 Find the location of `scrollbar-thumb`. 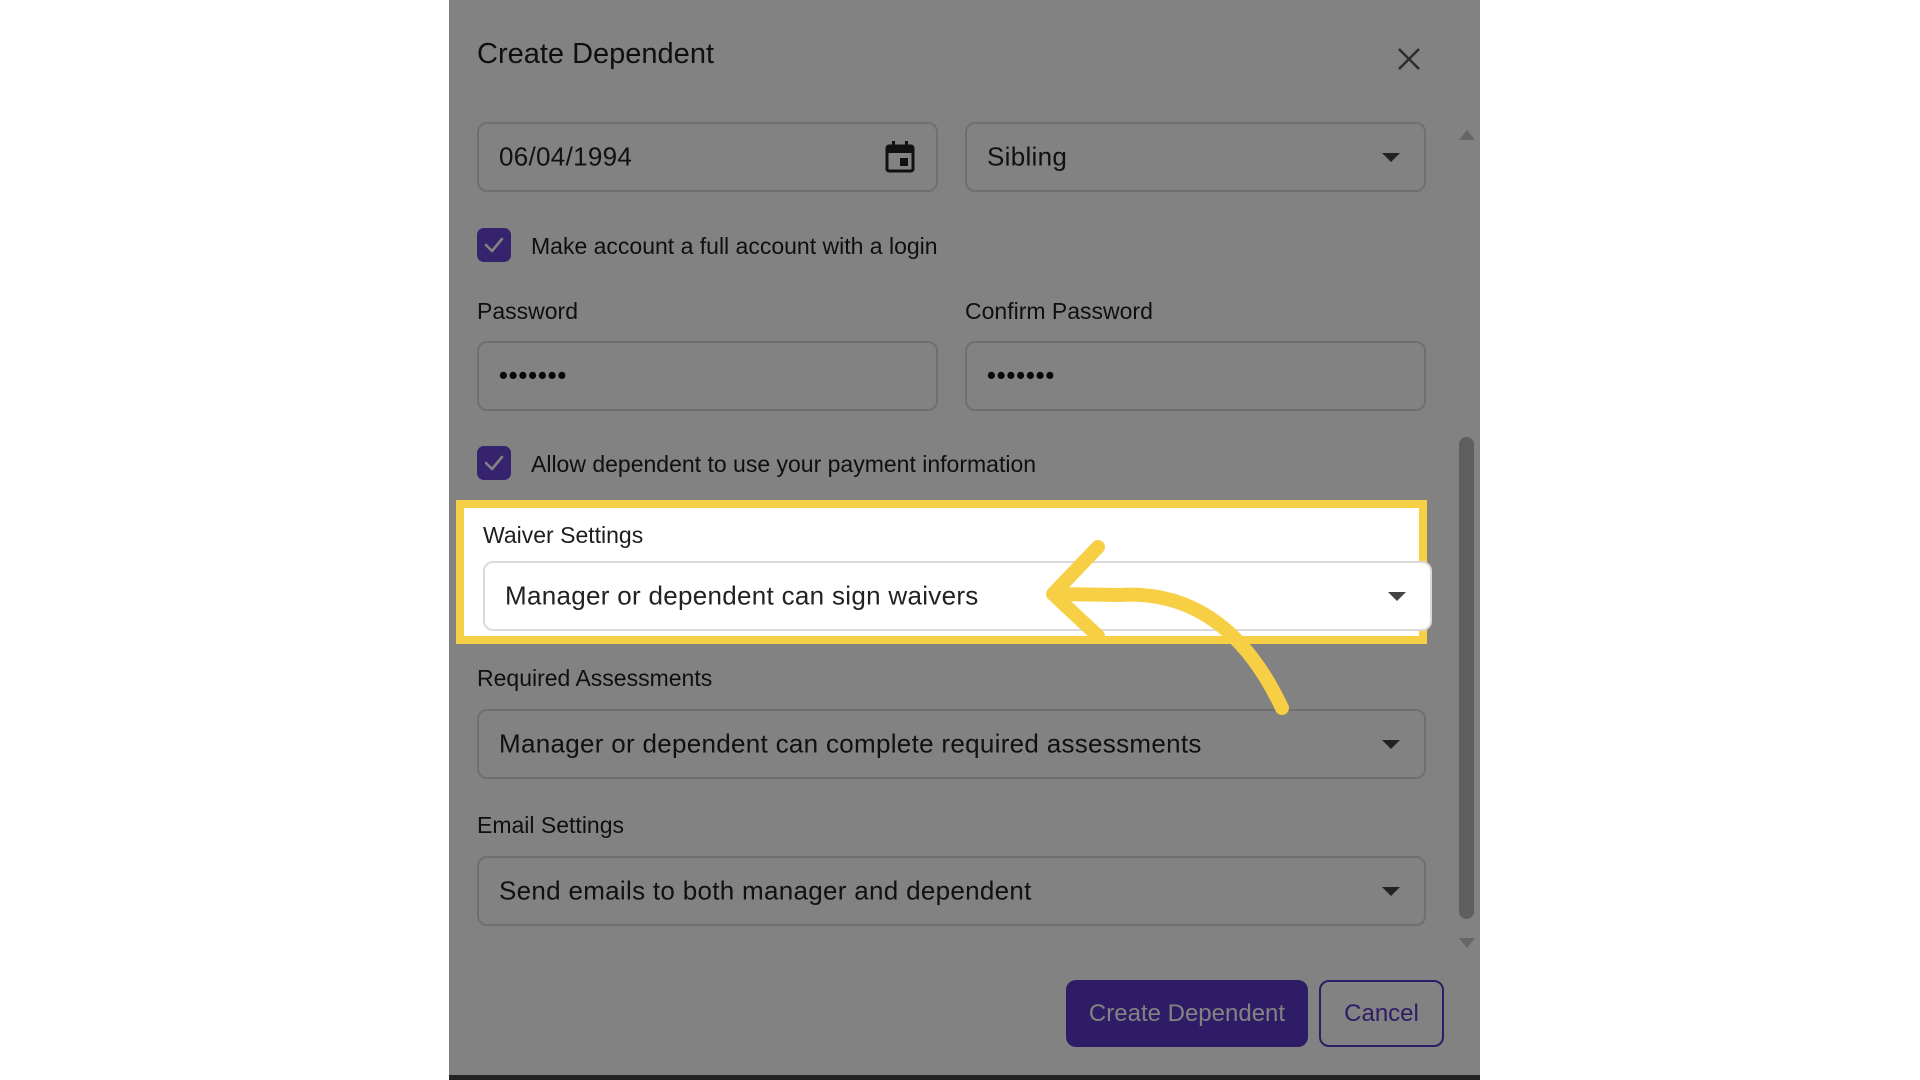

scrollbar-thumb is located at coordinates (1466, 678).